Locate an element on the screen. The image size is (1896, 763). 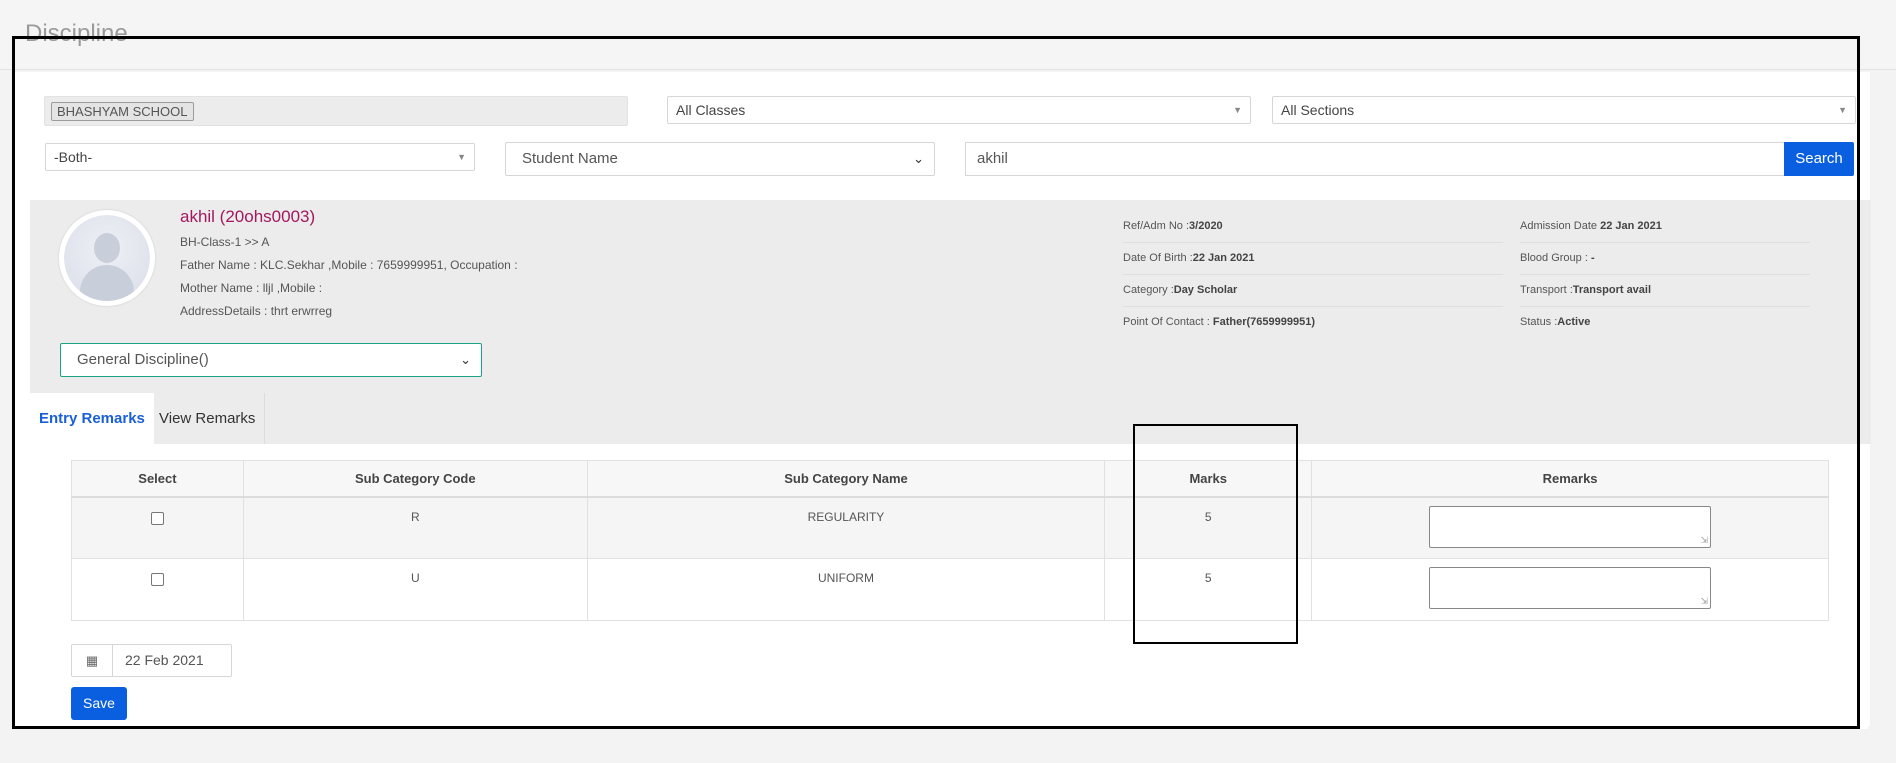
page-title: Discipline is located at coordinates (76, 33).